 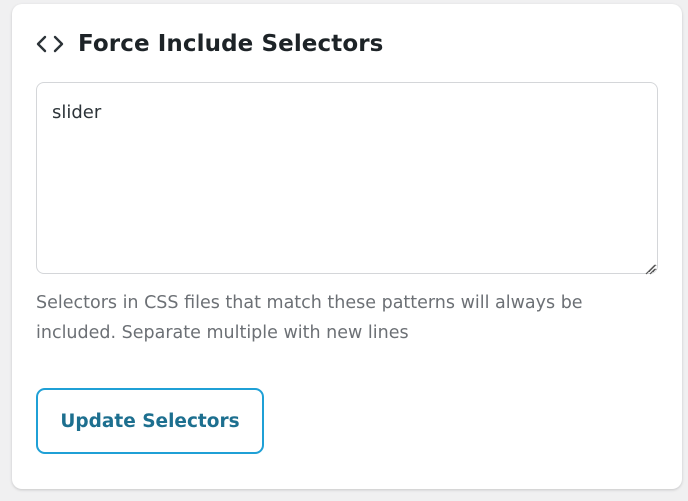 I want to click on panel-title: Force Include Selectors, so click(x=231, y=44).